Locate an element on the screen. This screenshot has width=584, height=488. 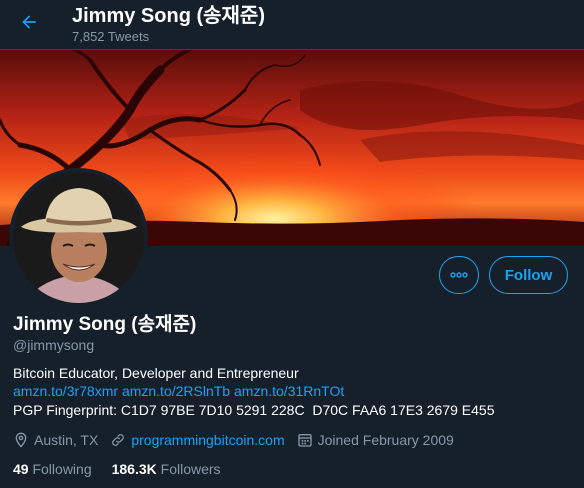
profile-stats: 49 Following 186.3K Followers is located at coordinates (127, 469).